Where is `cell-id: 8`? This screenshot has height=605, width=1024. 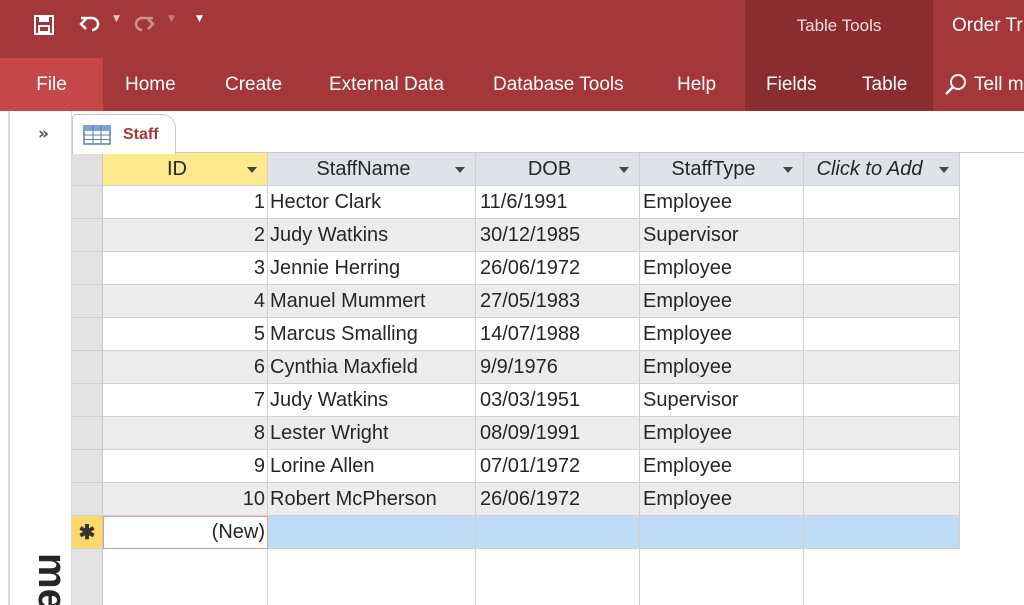
cell-id: 8 is located at coordinates (185, 433).